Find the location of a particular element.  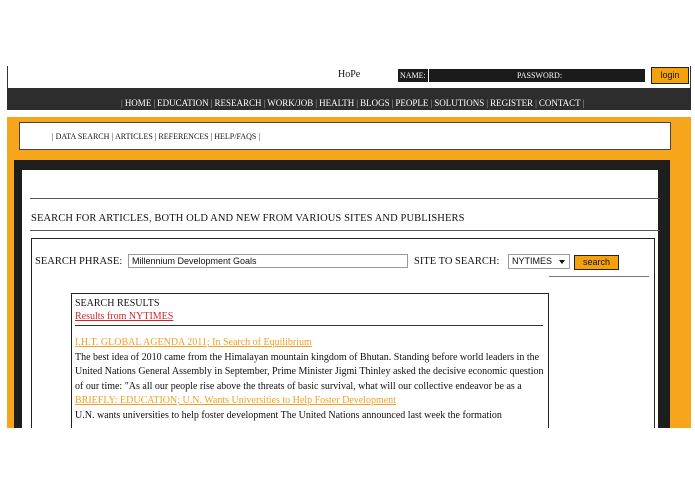

chevron-down-icon is located at coordinates (562, 262).